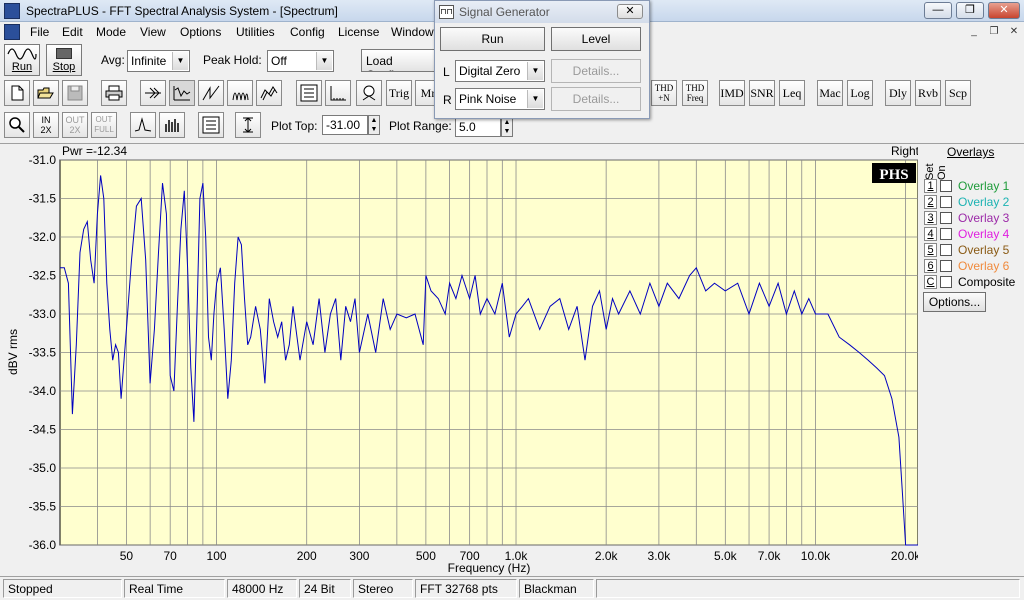 This screenshot has height=600, width=1024. What do you see at coordinates (928, 93) in the screenshot?
I see `reverb-button: Rvb` at bounding box center [928, 93].